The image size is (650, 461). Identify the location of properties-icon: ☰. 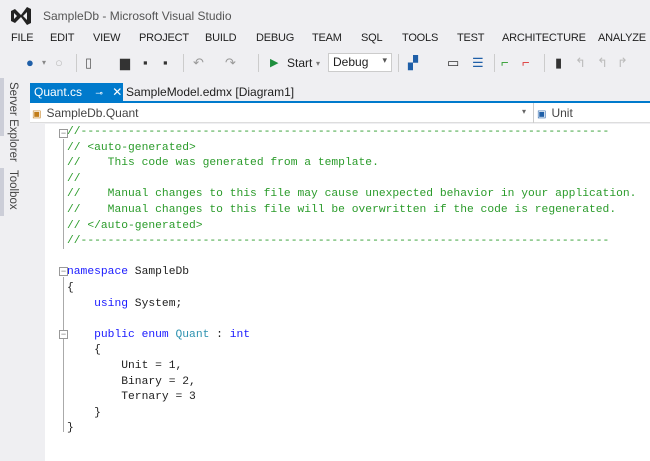
(478, 63).